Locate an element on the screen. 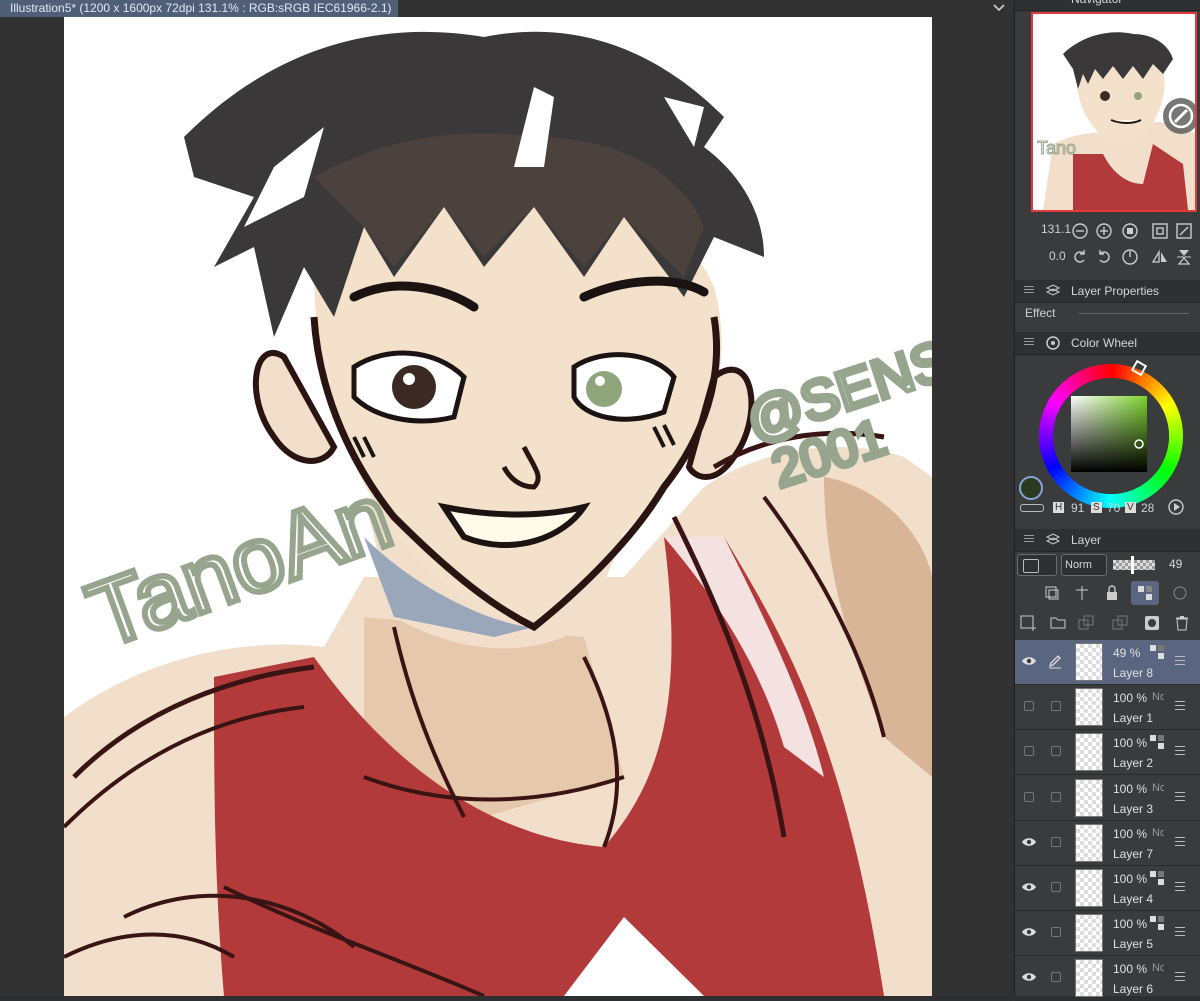 The height and width of the screenshot is (1001, 1200). layer-row: 100 % No Layer 1 is located at coordinates (1107, 708).